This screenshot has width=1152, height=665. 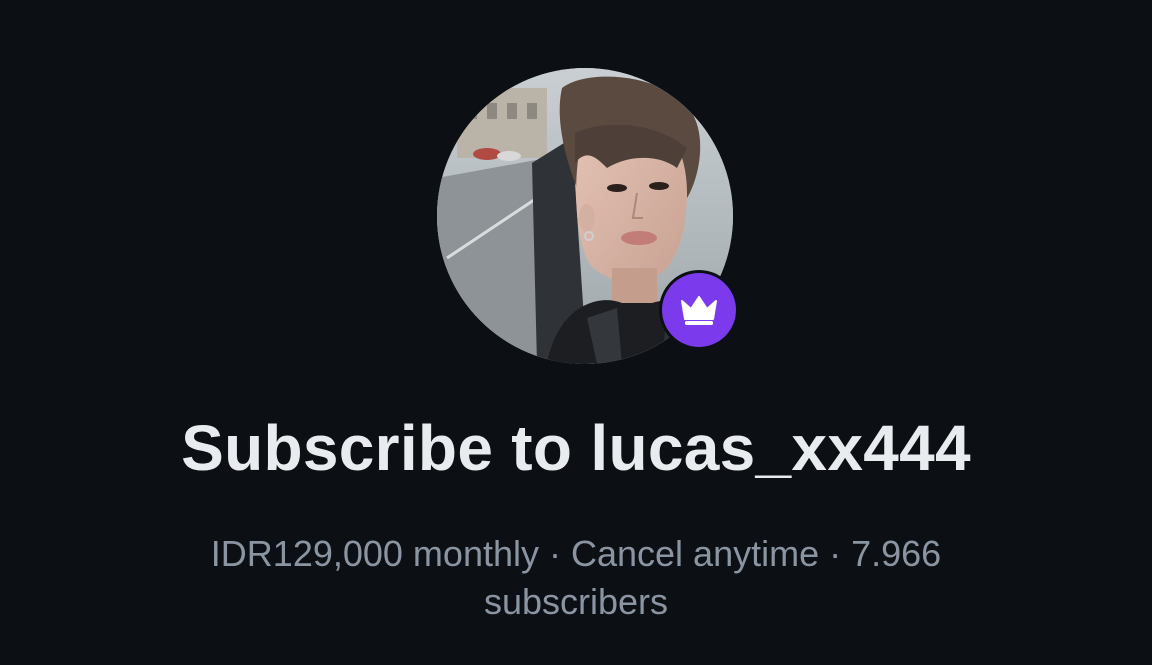 What do you see at coordinates (896, 553) in the screenshot?
I see `subscriber-count: 7.966` at bounding box center [896, 553].